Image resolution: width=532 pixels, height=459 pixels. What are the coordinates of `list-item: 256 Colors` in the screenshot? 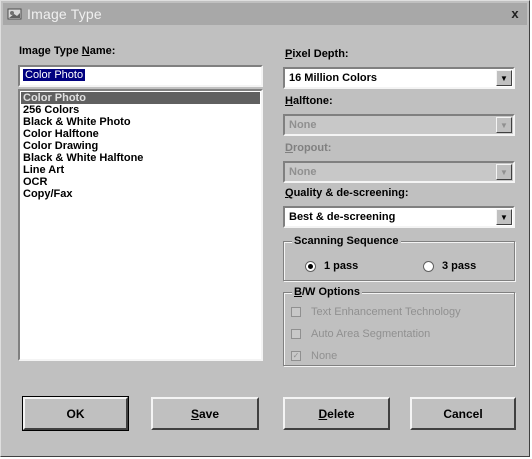 It's located at (140, 110).